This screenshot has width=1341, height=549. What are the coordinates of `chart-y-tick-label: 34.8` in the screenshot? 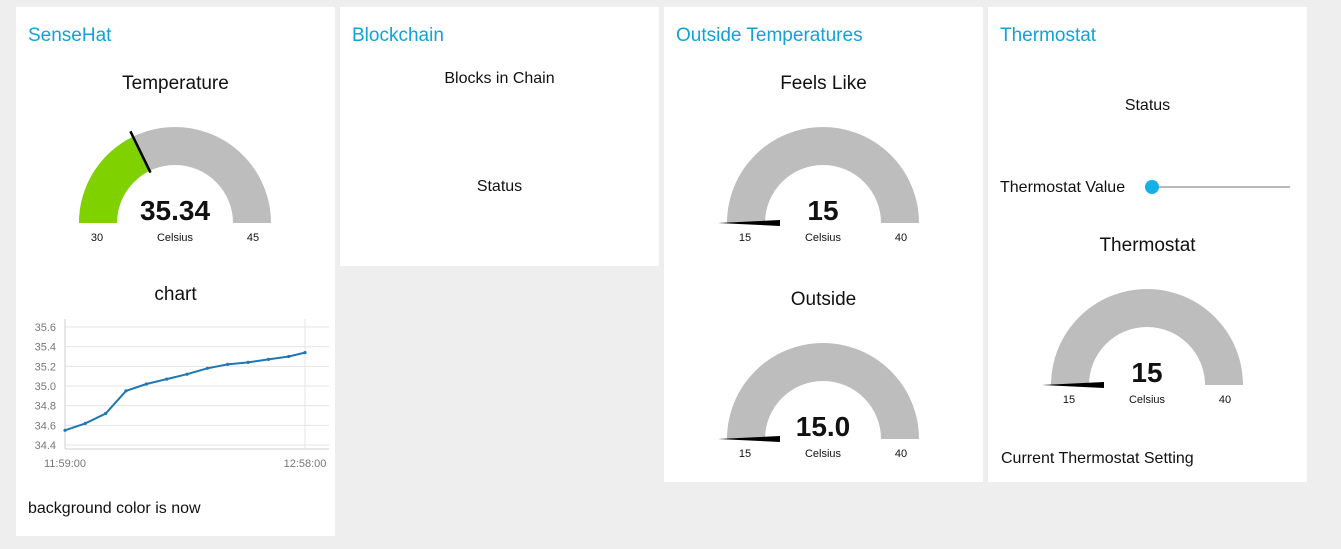 It's located at (45, 407).